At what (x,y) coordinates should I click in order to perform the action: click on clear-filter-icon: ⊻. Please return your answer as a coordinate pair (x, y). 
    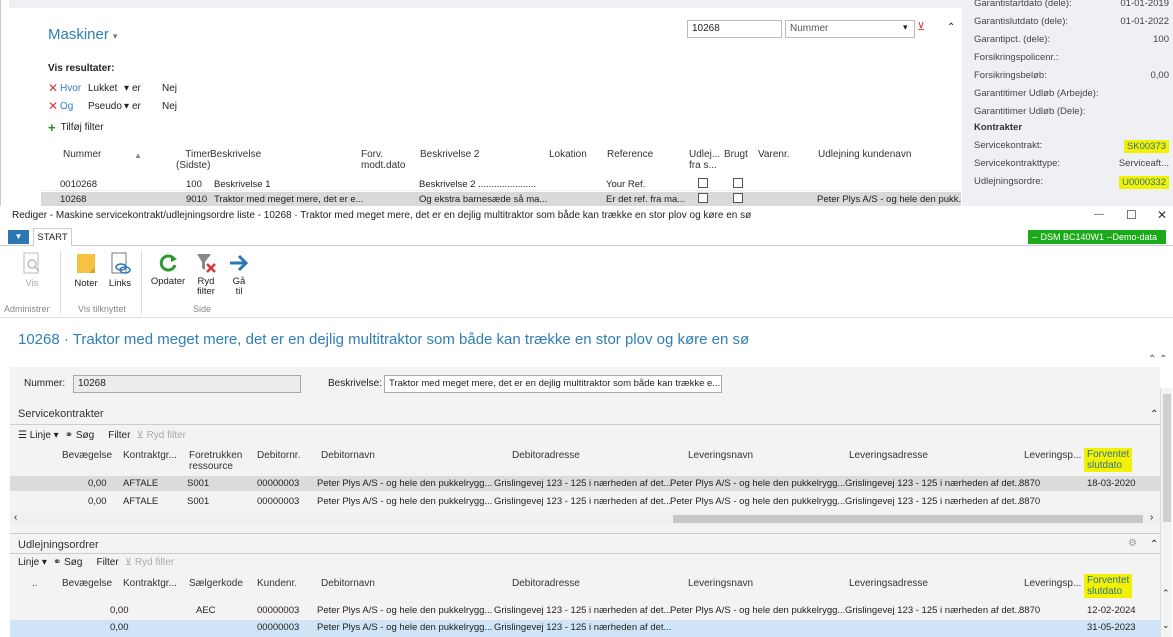
    Looking at the image, I should click on (921, 26).